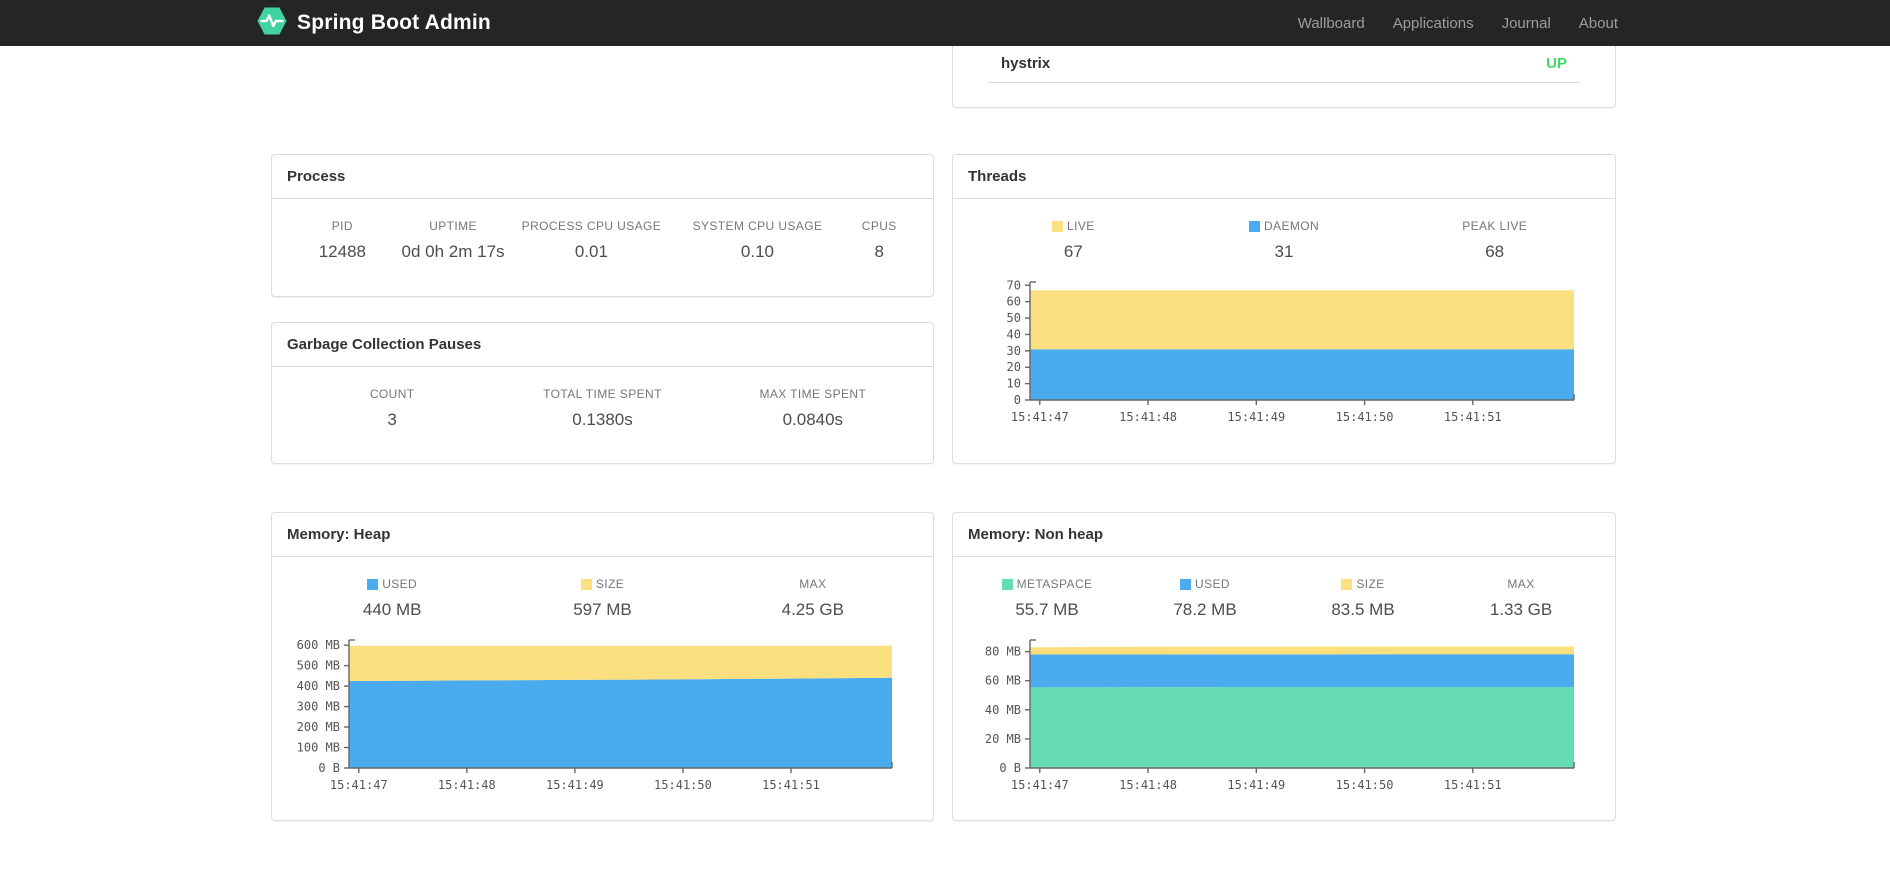  Describe the element at coordinates (1591, 23) in the screenshot. I see `nav-link-about: About` at that location.